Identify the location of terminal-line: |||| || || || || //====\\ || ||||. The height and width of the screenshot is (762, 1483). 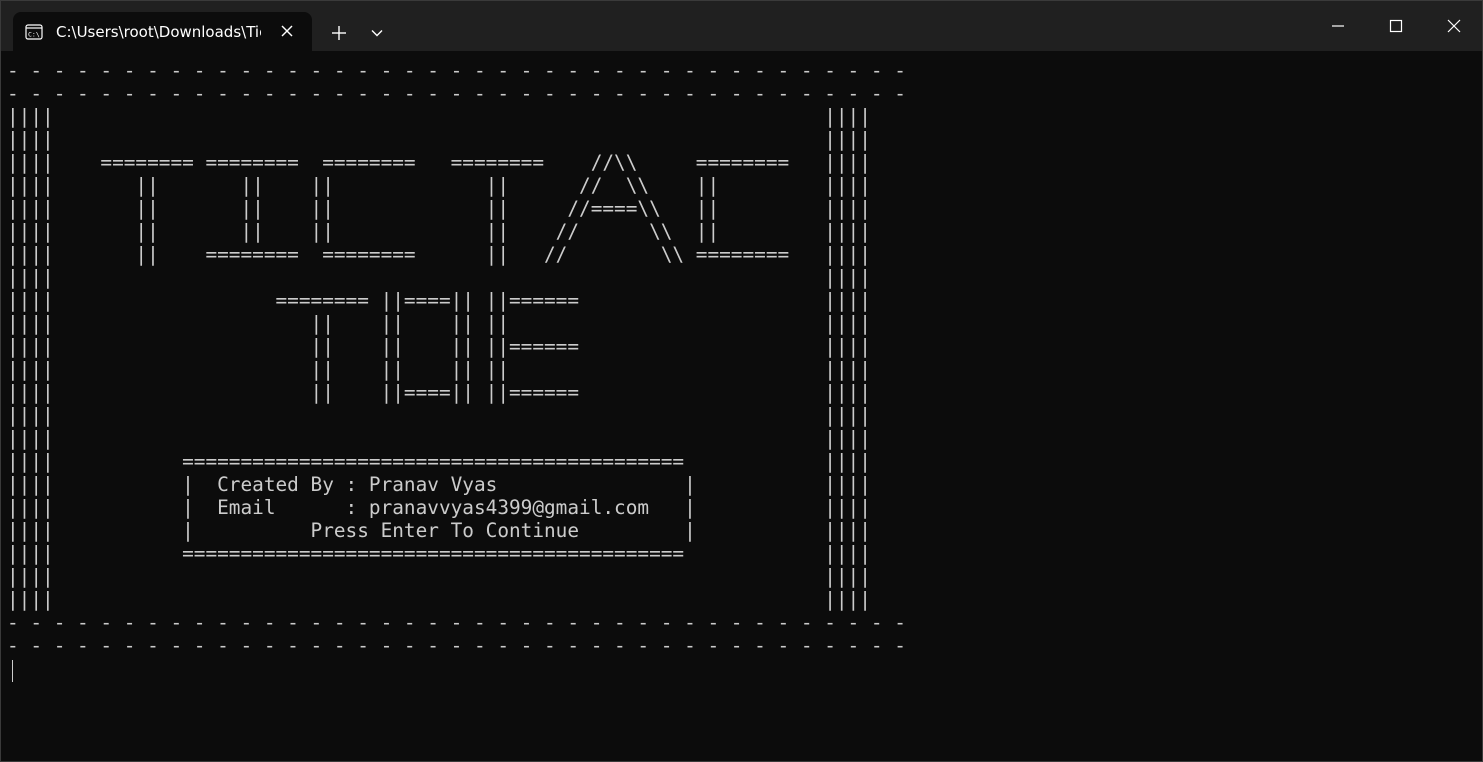
(439, 208).